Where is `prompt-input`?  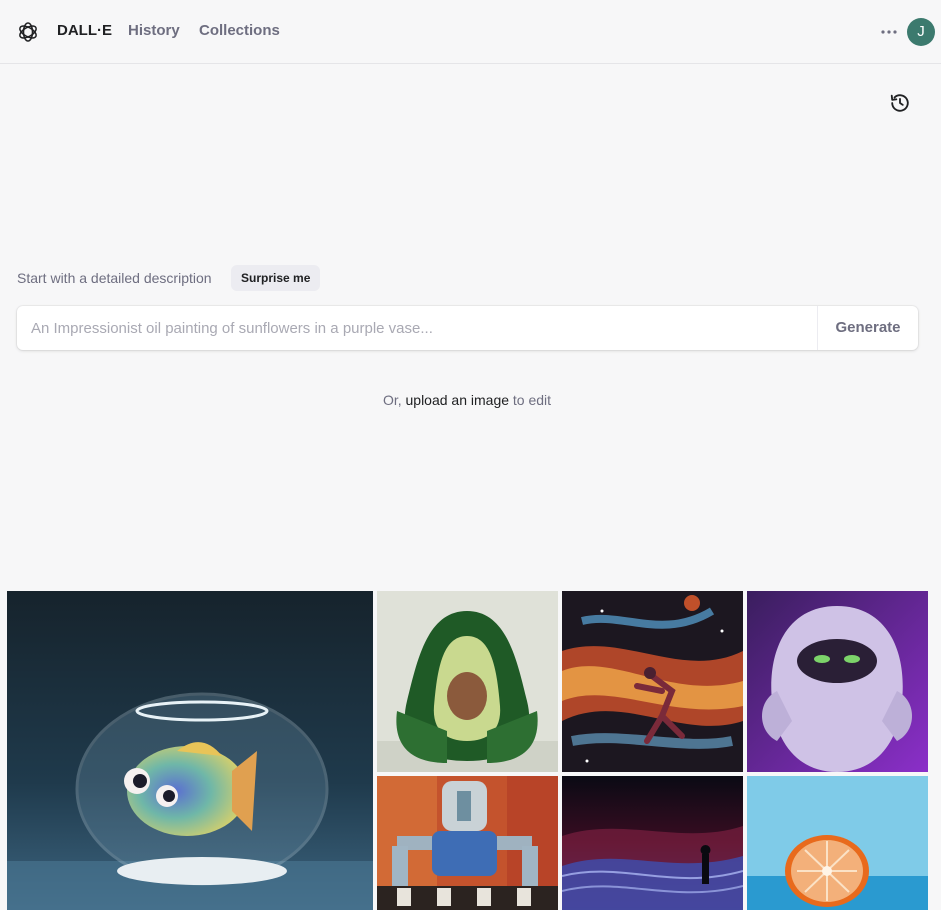 prompt-input is located at coordinates (417, 328).